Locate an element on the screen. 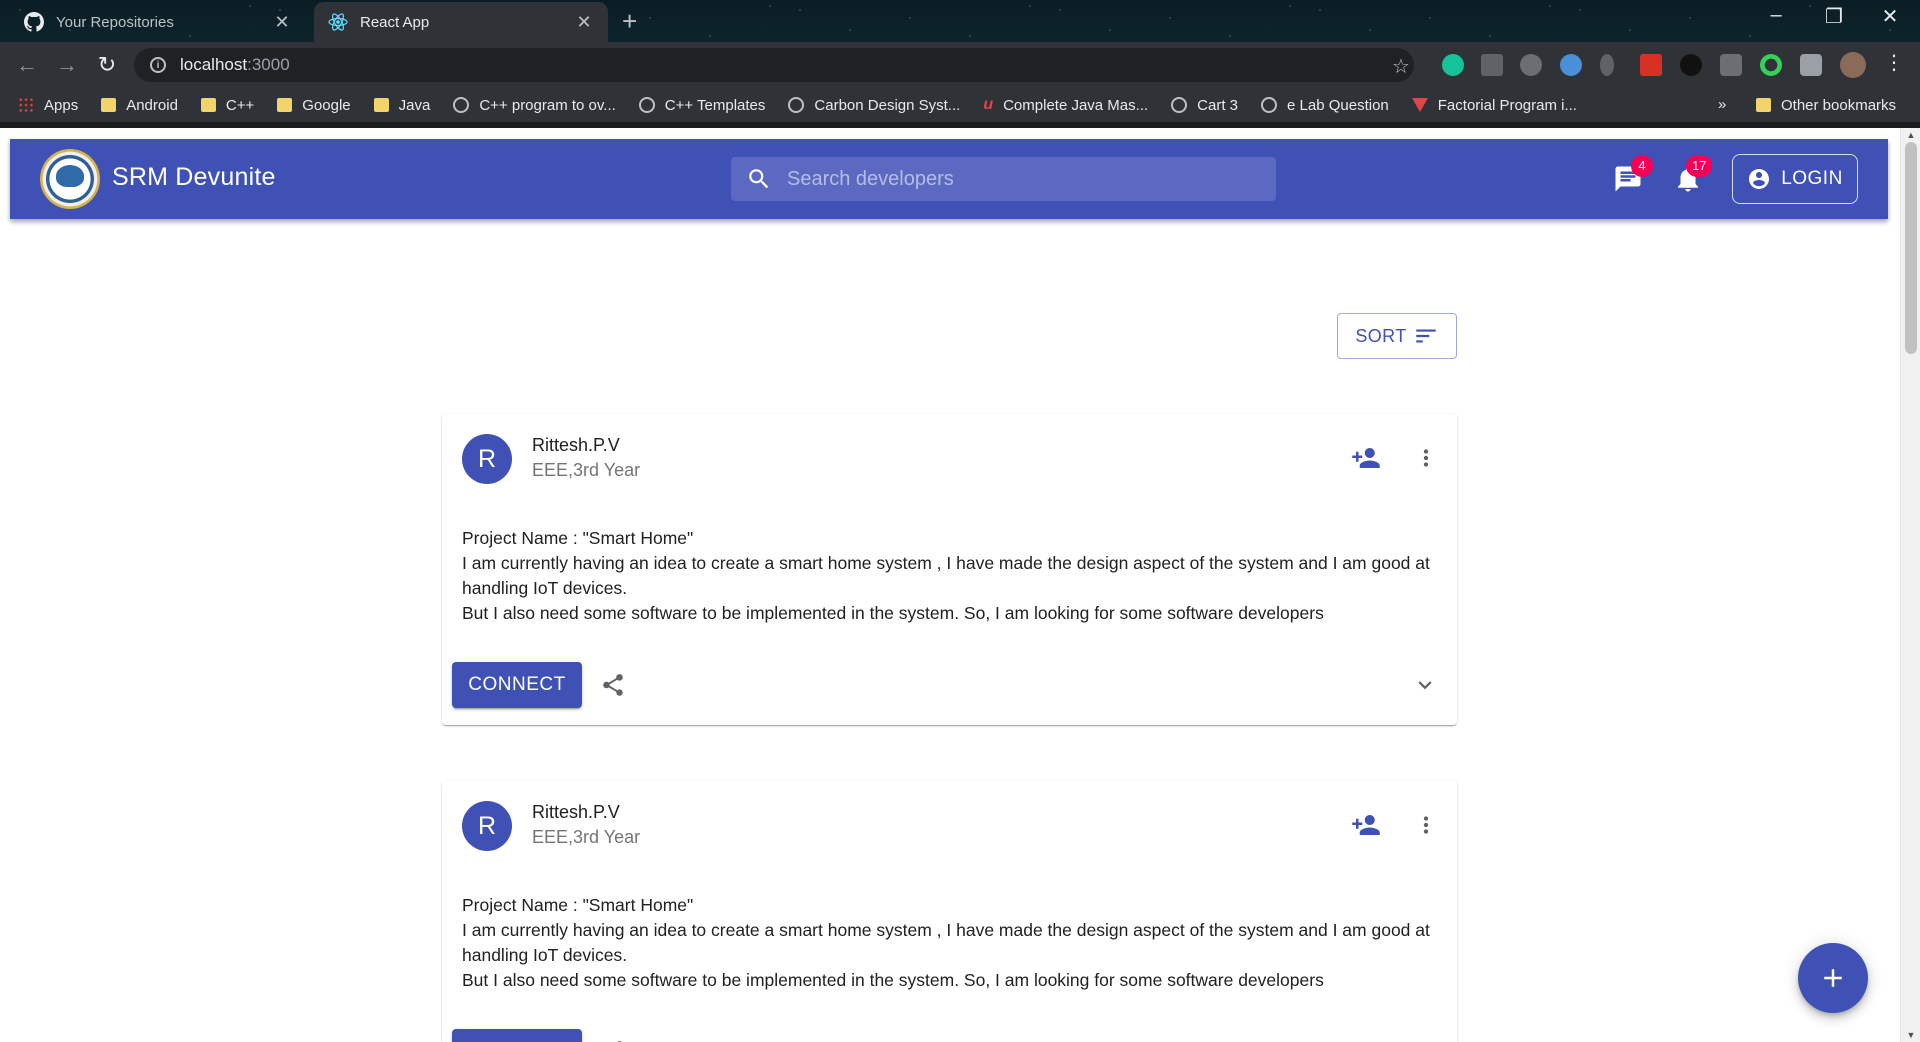 This screenshot has height=1042, width=1920. sort-icon is located at coordinates (1425, 336).